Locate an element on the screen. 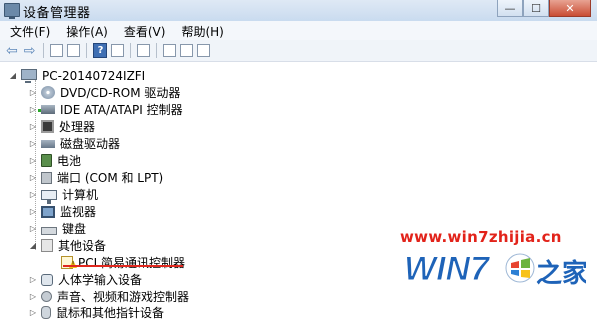 This screenshot has height=321, width=597. disc-drive-icon is located at coordinates (48, 92).